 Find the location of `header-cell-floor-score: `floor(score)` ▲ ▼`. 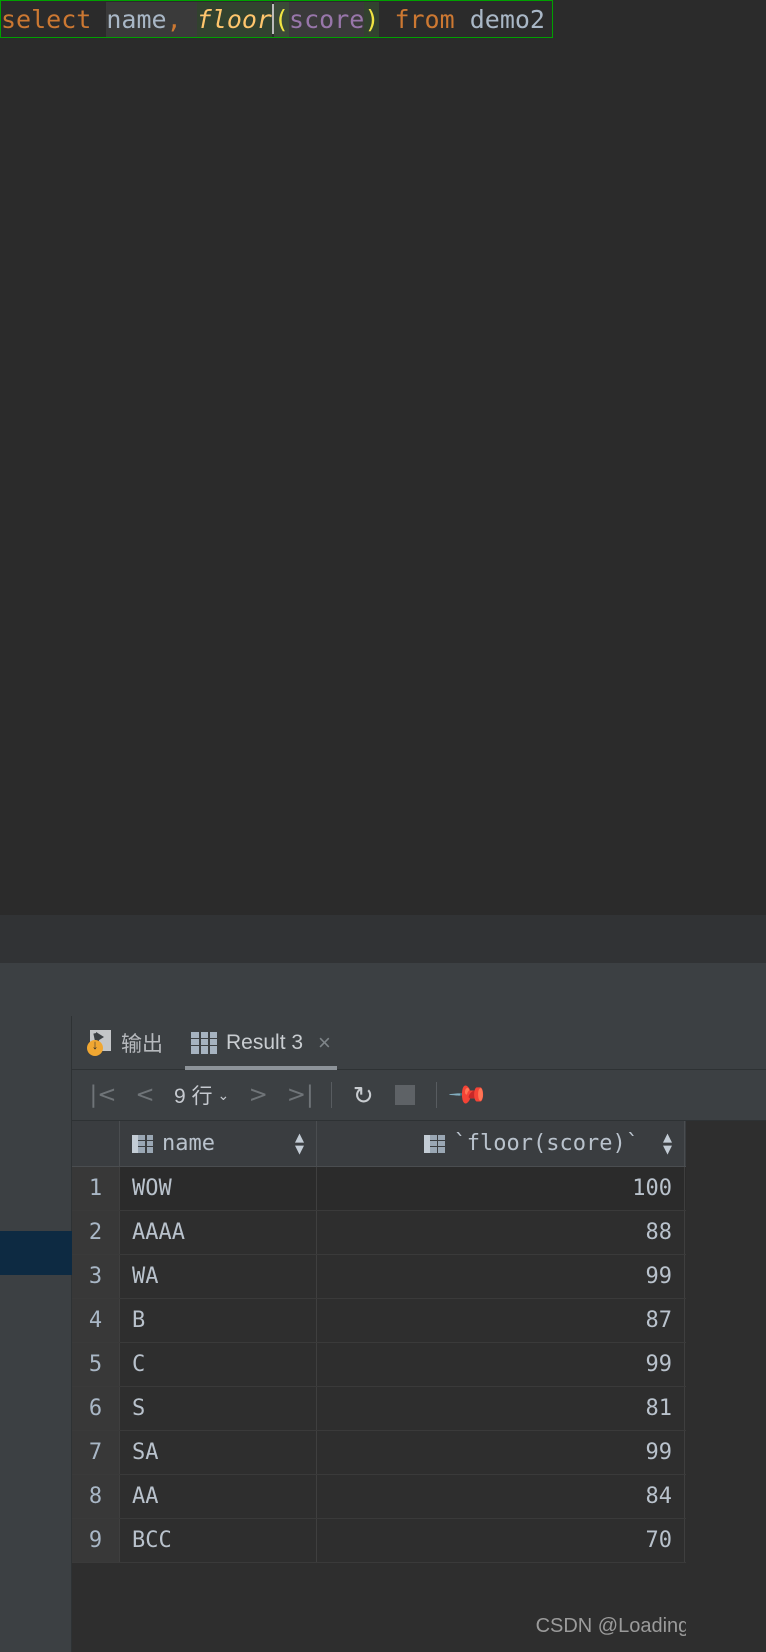

header-cell-floor-score: `floor(score)` ▲ ▼ is located at coordinates (501, 1143).